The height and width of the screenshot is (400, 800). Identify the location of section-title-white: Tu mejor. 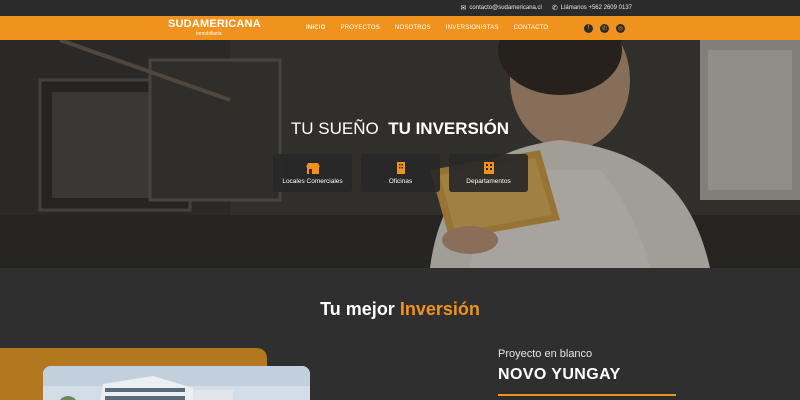
(357, 309).